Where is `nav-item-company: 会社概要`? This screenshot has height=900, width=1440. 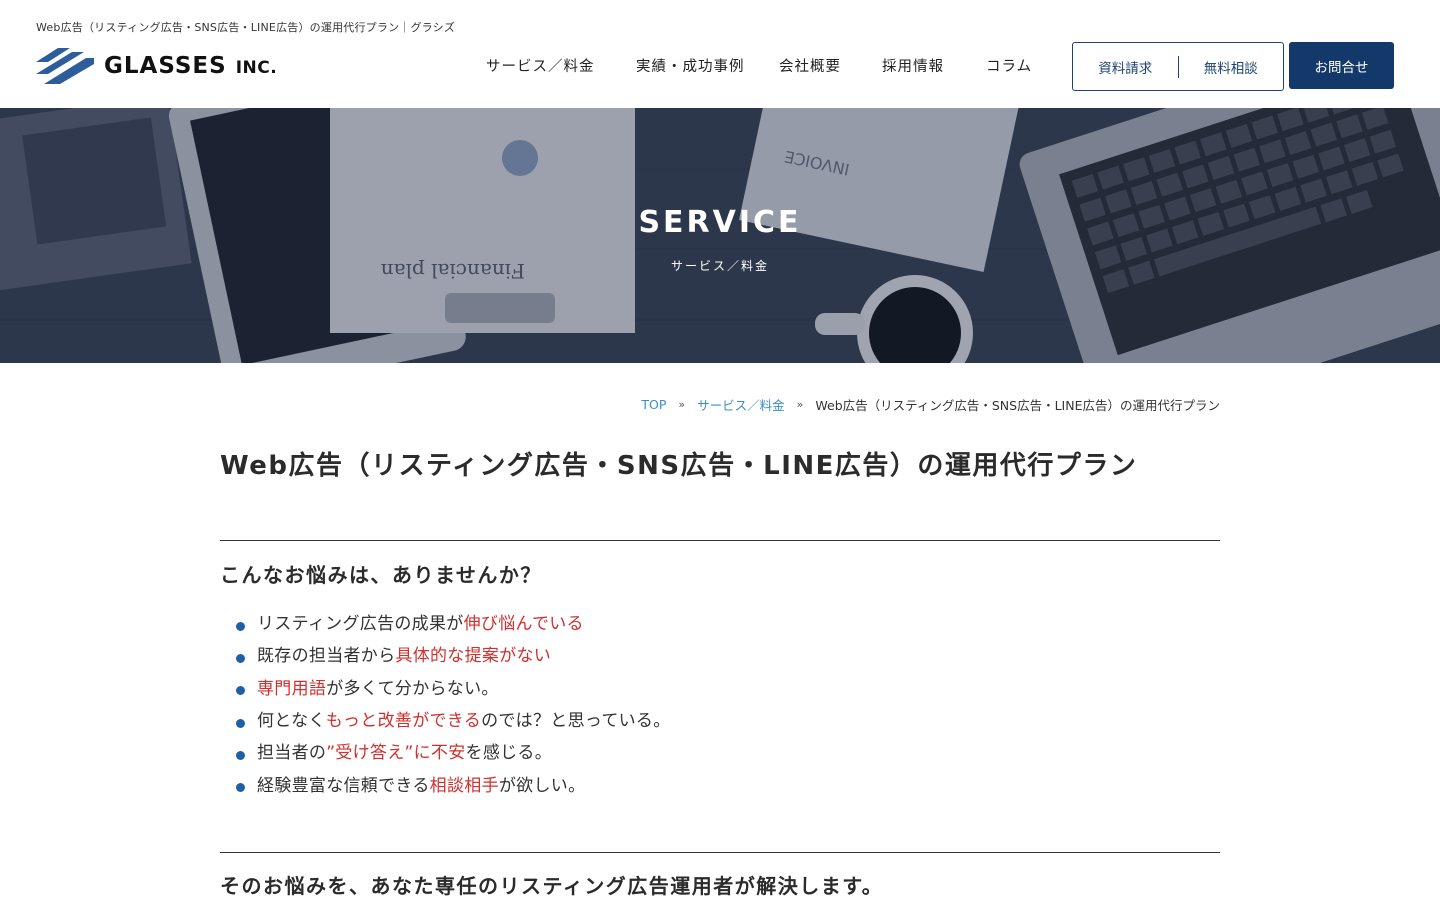
nav-item-company: 会社概要 is located at coordinates (810, 65).